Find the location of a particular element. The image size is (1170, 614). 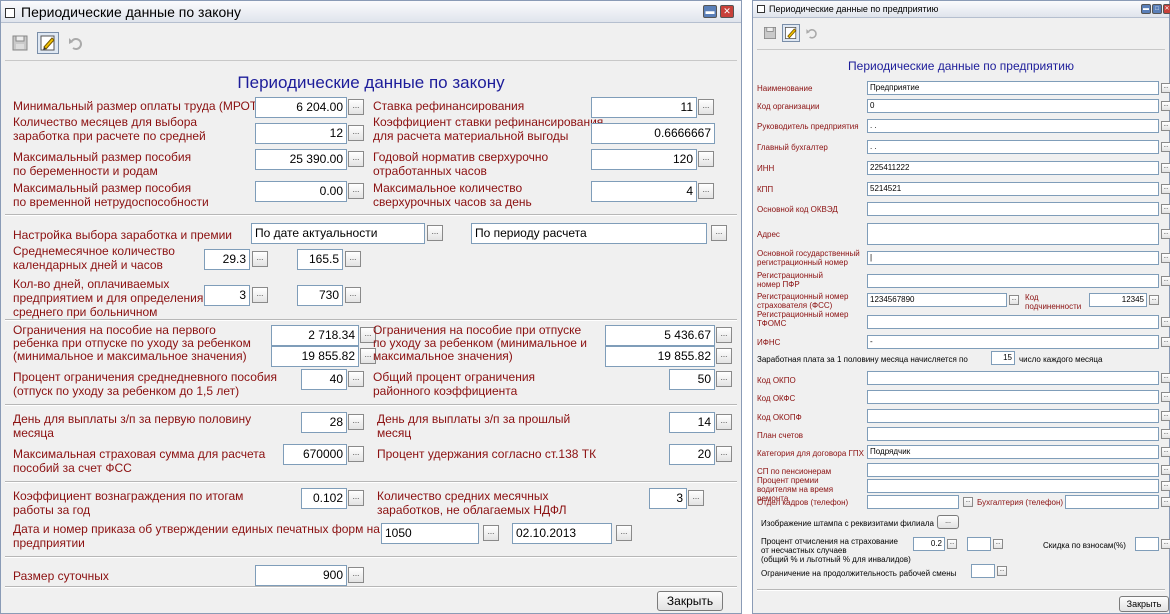

w2-row-field: Подрядчик is located at coordinates (1013, 452).